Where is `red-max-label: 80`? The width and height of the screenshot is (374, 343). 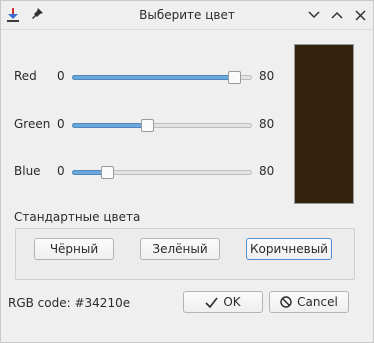
red-max-label: 80 is located at coordinates (267, 76).